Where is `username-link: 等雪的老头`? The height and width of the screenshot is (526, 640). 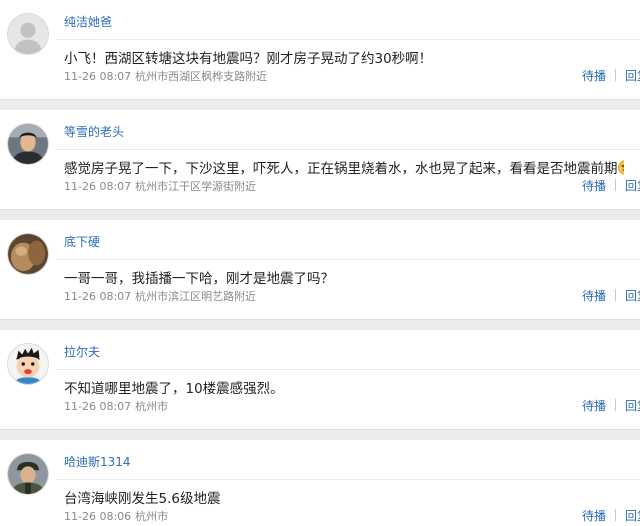 username-link: 等雪的老头 is located at coordinates (94, 132).